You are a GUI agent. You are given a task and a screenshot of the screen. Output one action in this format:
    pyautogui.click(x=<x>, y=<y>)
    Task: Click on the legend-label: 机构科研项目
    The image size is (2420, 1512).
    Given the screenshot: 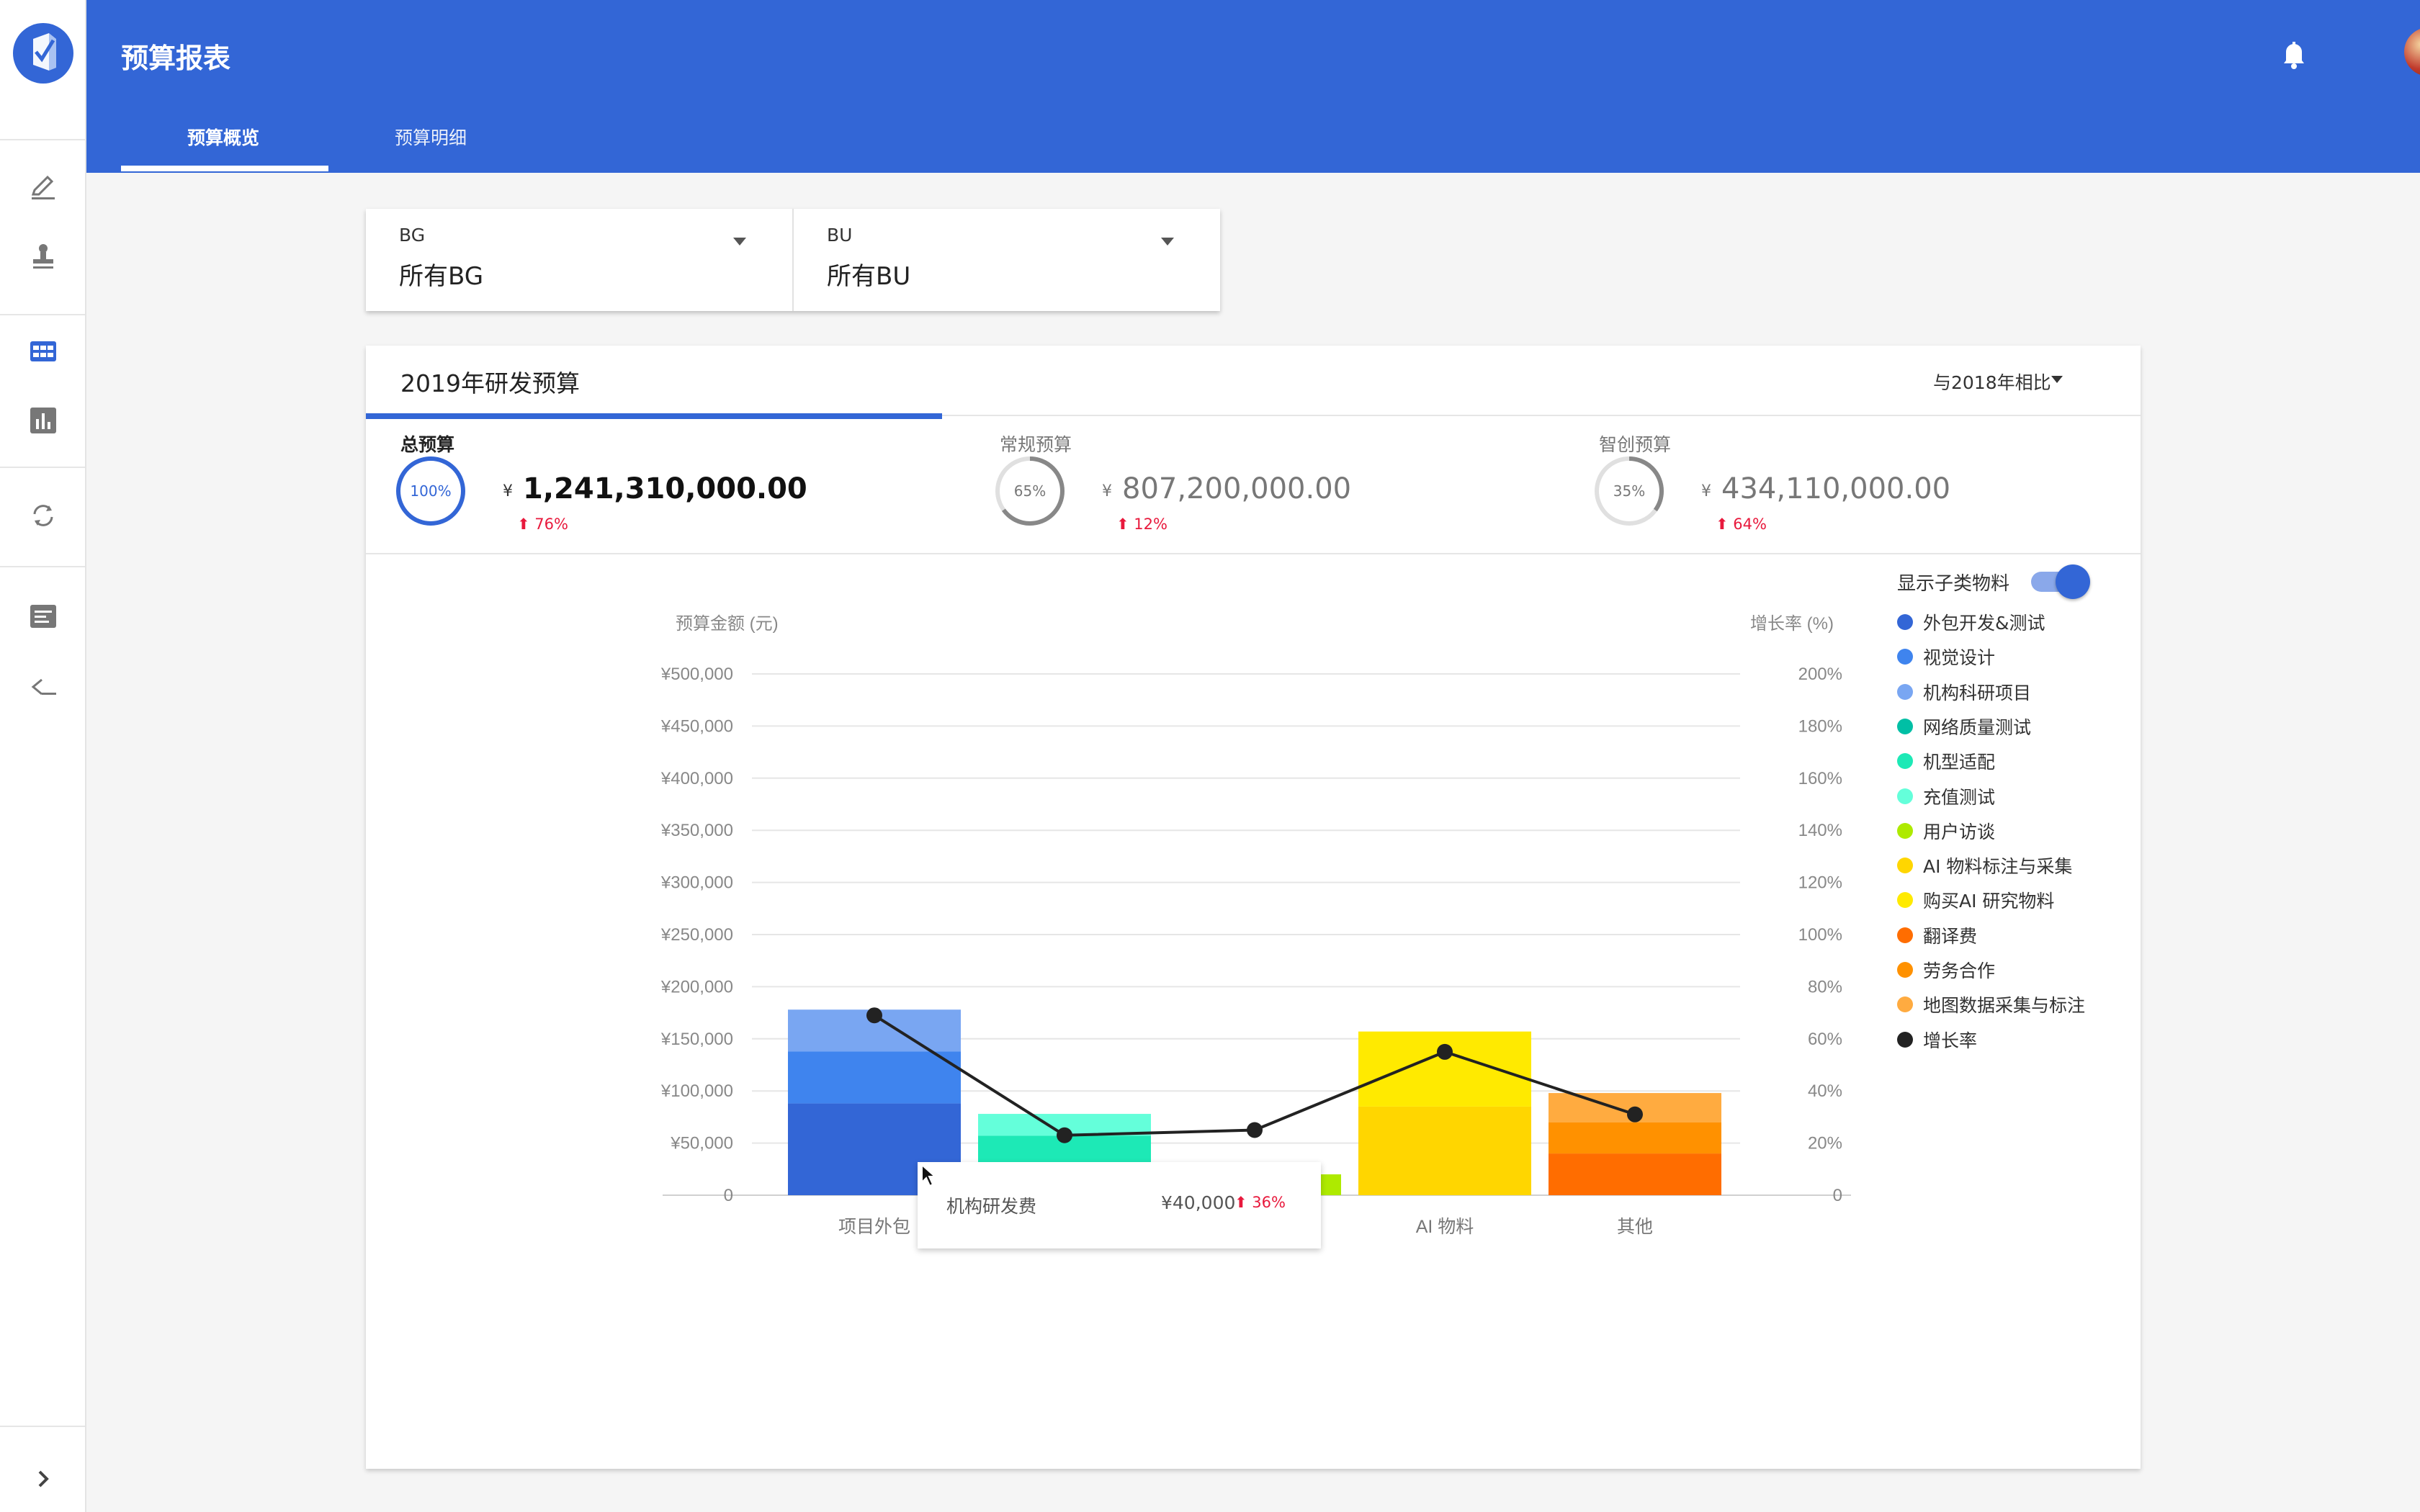 What is the action you would take?
    pyautogui.click(x=1977, y=692)
    